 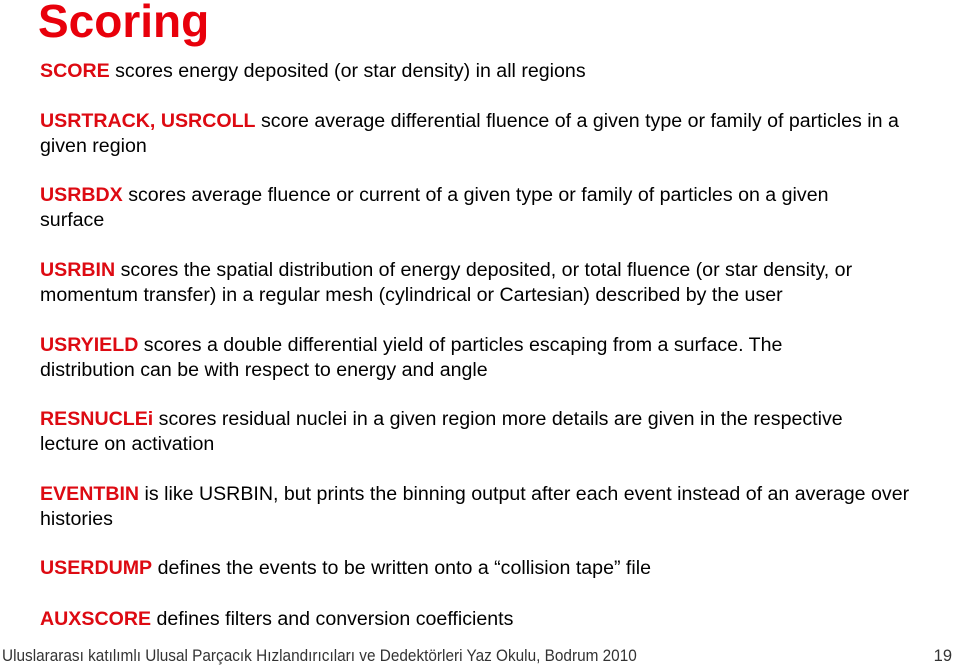 What do you see at coordinates (89, 345) in the screenshot?
I see `item-keyword: USRYIELD` at bounding box center [89, 345].